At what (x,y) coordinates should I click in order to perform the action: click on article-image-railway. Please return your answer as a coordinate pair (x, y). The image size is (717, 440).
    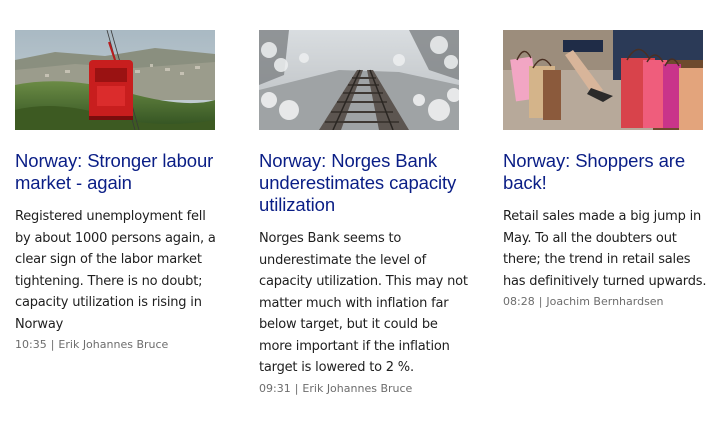
    Looking at the image, I should click on (359, 80).